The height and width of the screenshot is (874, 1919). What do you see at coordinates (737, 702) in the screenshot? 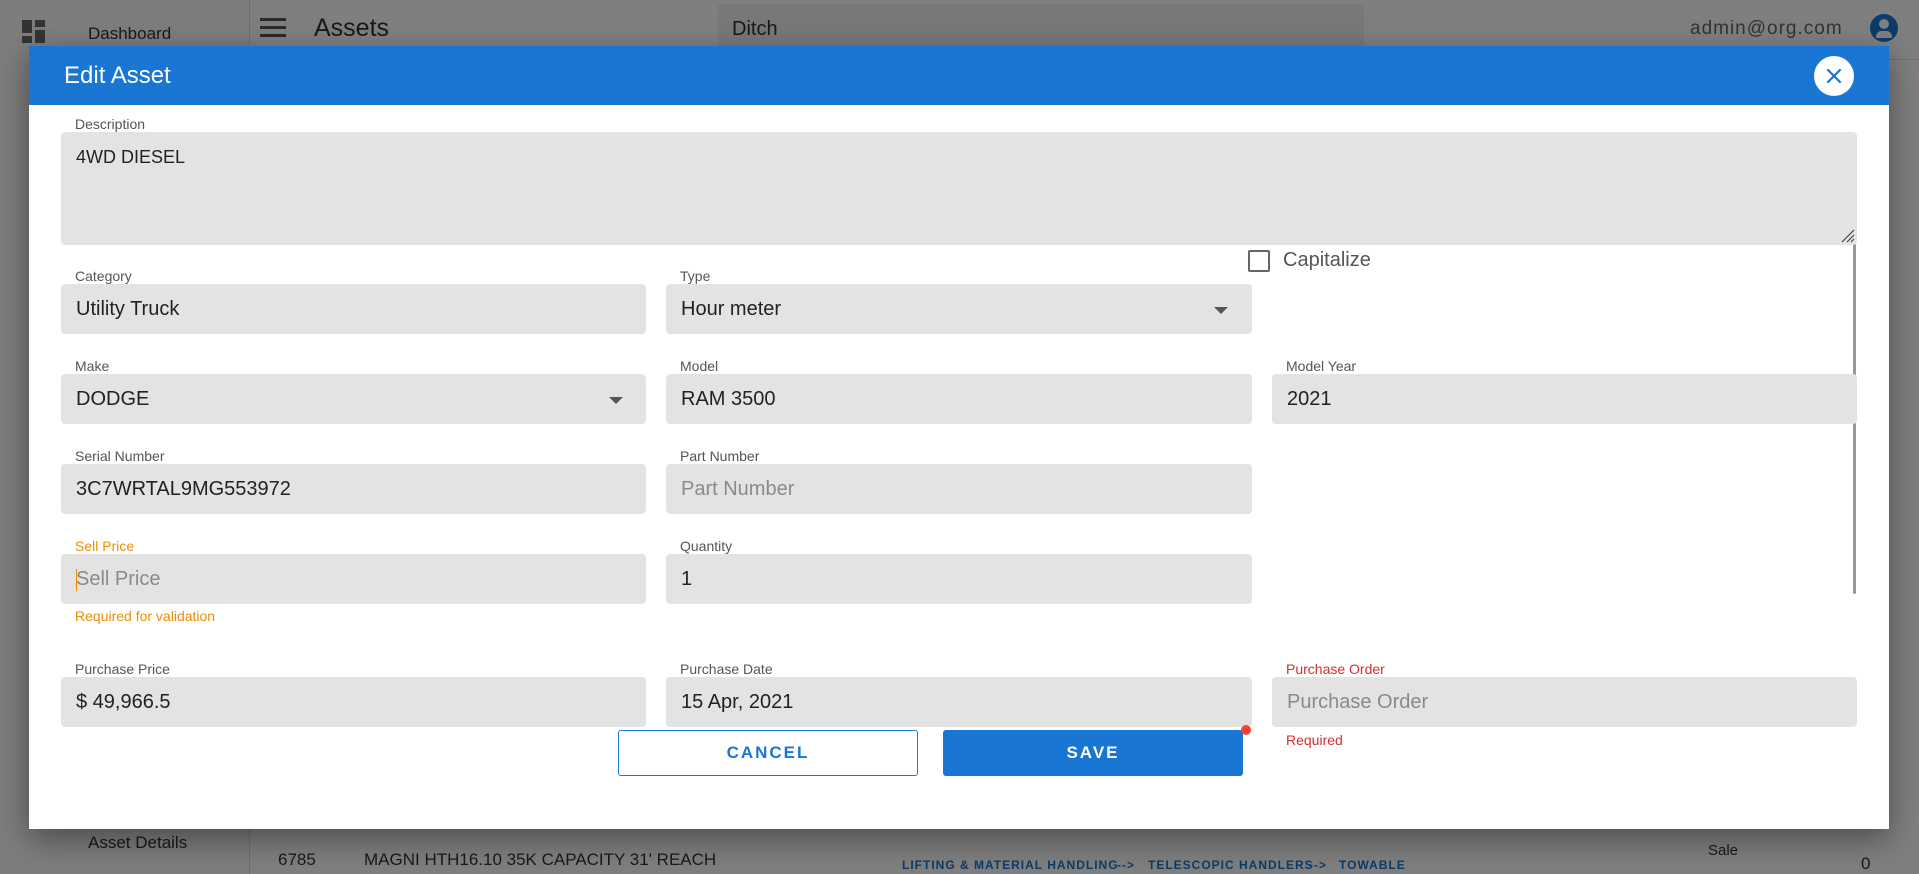
I see `purchase-date-value: 15 Apr, 2021` at bounding box center [737, 702].